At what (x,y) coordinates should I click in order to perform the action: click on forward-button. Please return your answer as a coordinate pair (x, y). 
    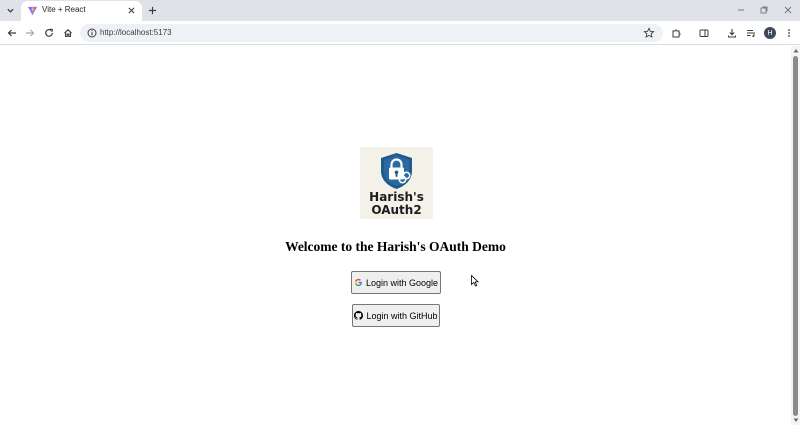
    Looking at the image, I should click on (30, 33).